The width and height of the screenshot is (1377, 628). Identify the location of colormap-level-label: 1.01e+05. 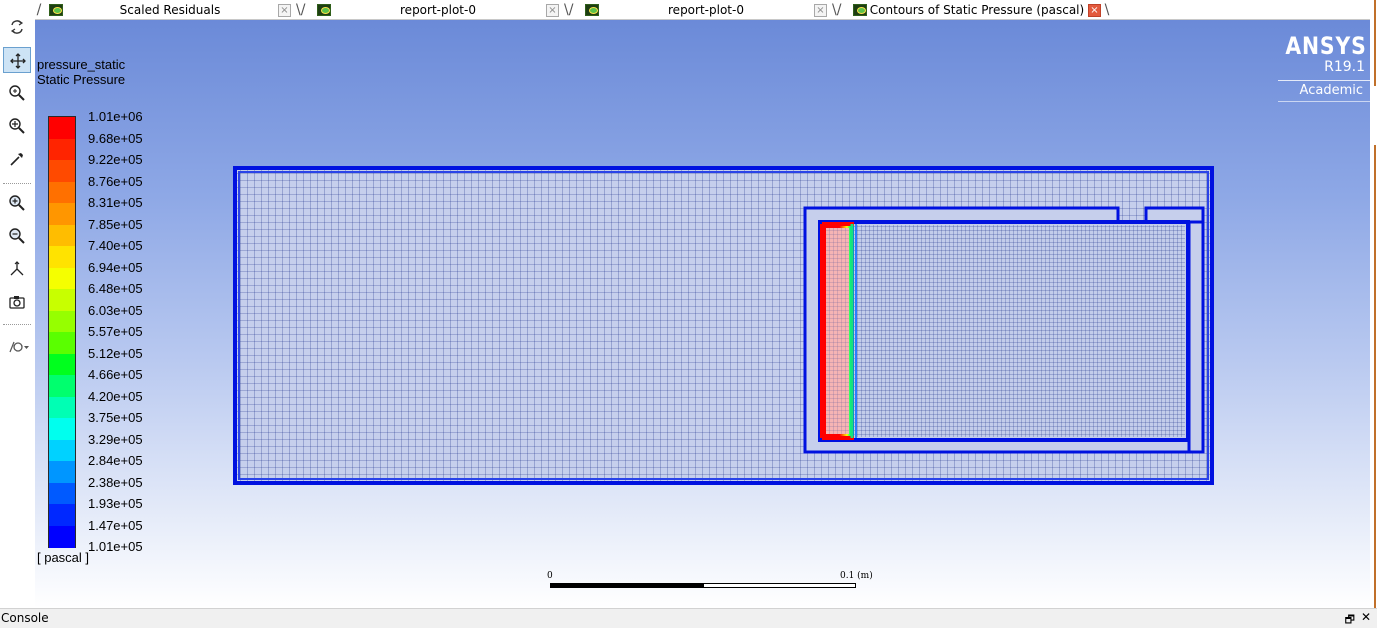
(115, 546).